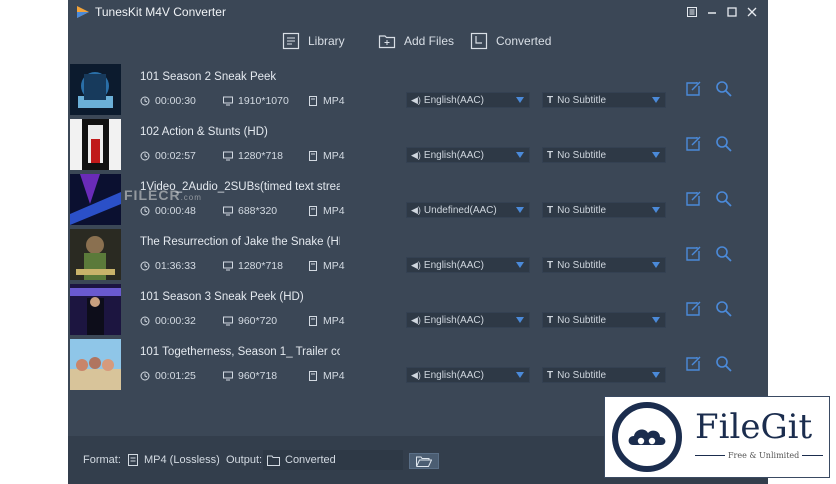 The width and height of the screenshot is (836, 484). I want to click on library-button: Library, so click(313, 41).